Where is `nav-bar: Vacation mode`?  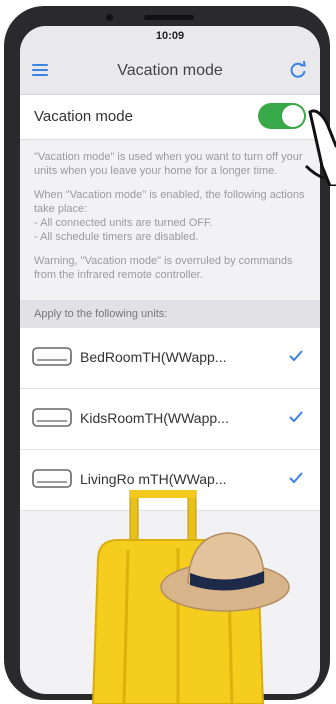 nav-bar: Vacation mode is located at coordinates (170, 71).